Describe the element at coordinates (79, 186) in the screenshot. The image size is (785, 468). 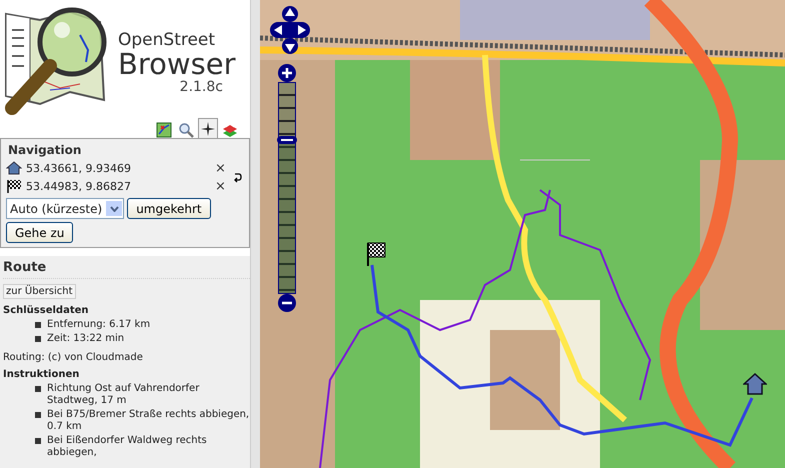
I see `coordinates-text: 53.44983, 9.86827` at that location.